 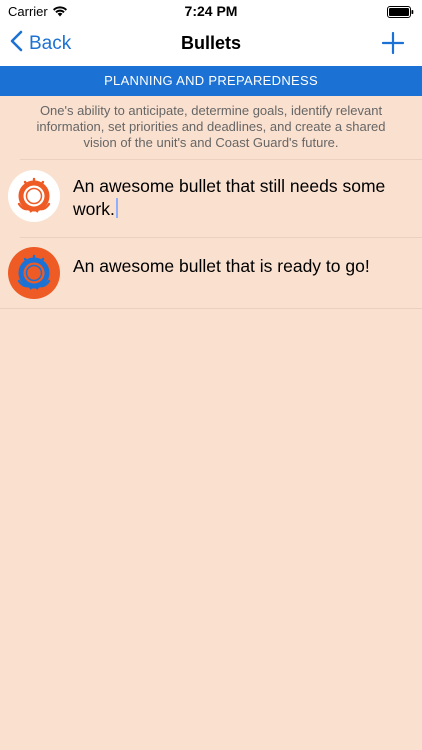 I want to click on battery-icon, so click(x=400, y=11).